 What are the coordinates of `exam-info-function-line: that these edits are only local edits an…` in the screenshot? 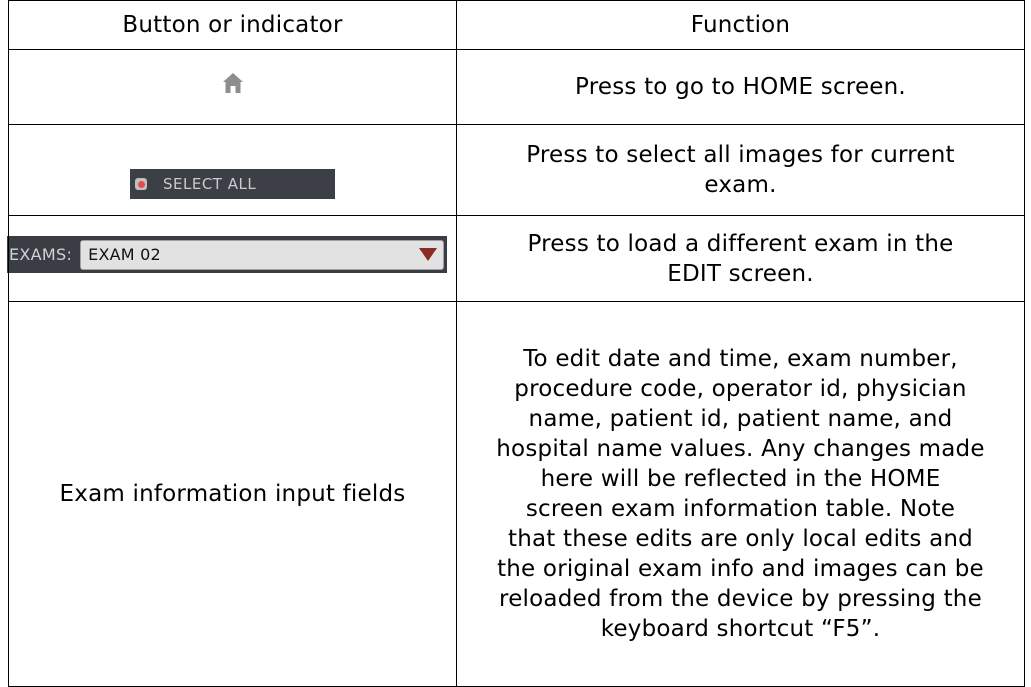 It's located at (740, 539).